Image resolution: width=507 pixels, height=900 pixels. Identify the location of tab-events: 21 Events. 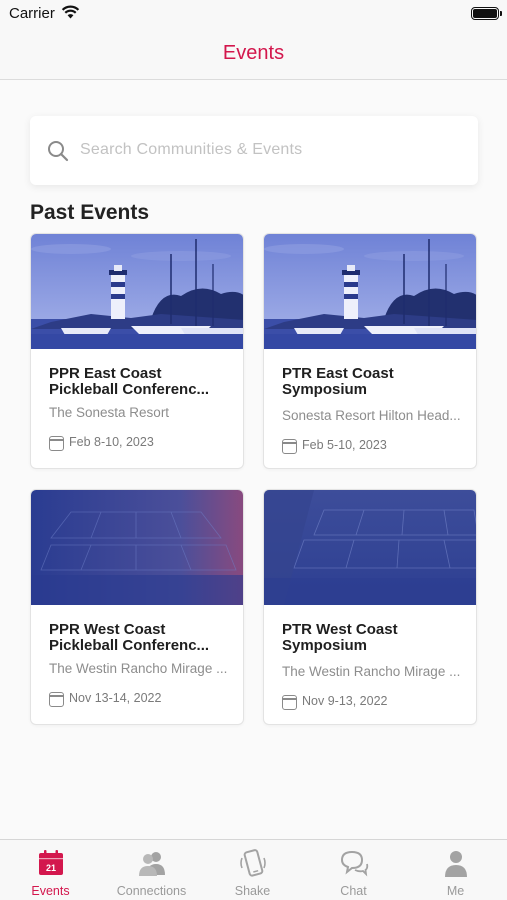
(50, 870).